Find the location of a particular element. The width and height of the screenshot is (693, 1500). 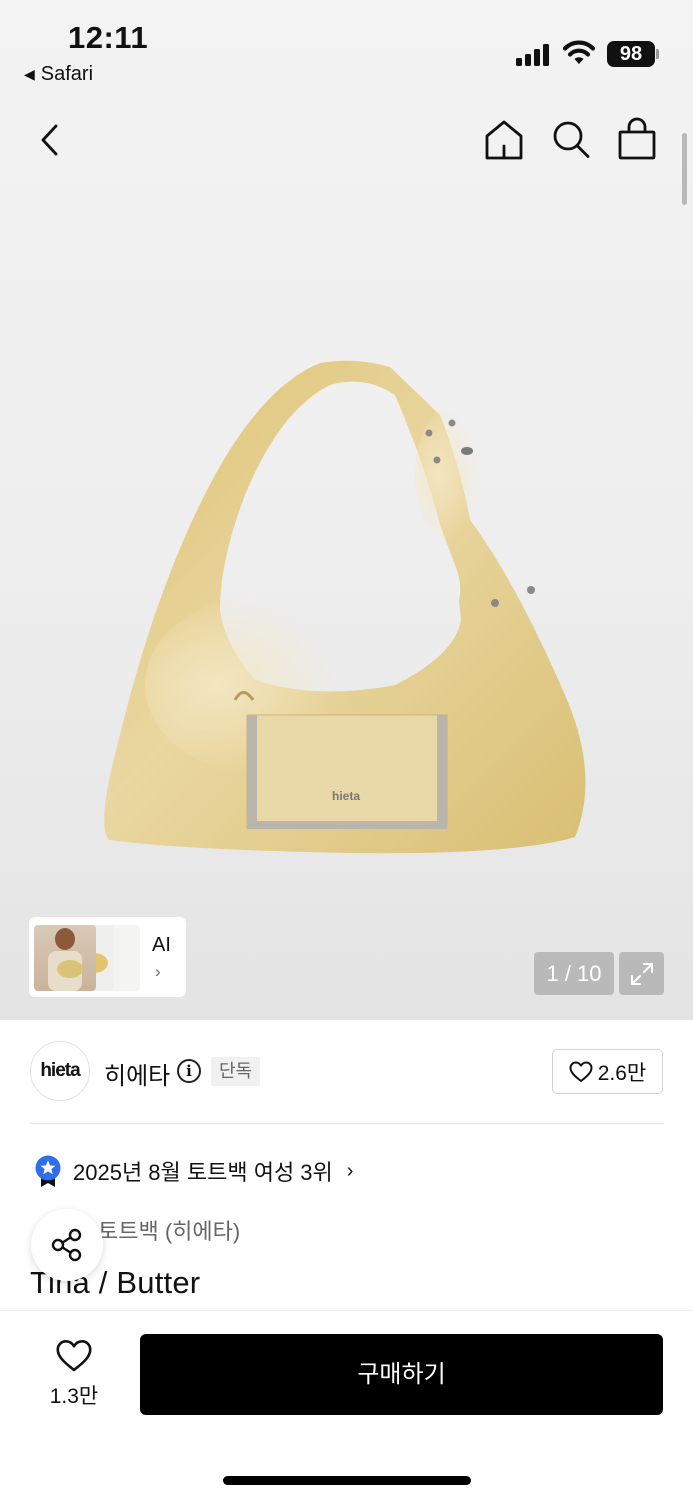

scroll-indicator is located at coordinates (684, 169).